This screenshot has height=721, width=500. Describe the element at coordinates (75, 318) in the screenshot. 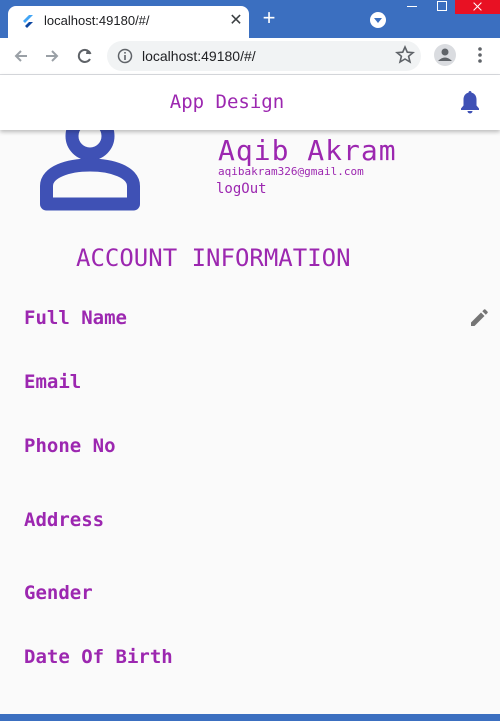

I see `field-full-name: Full Name` at that location.